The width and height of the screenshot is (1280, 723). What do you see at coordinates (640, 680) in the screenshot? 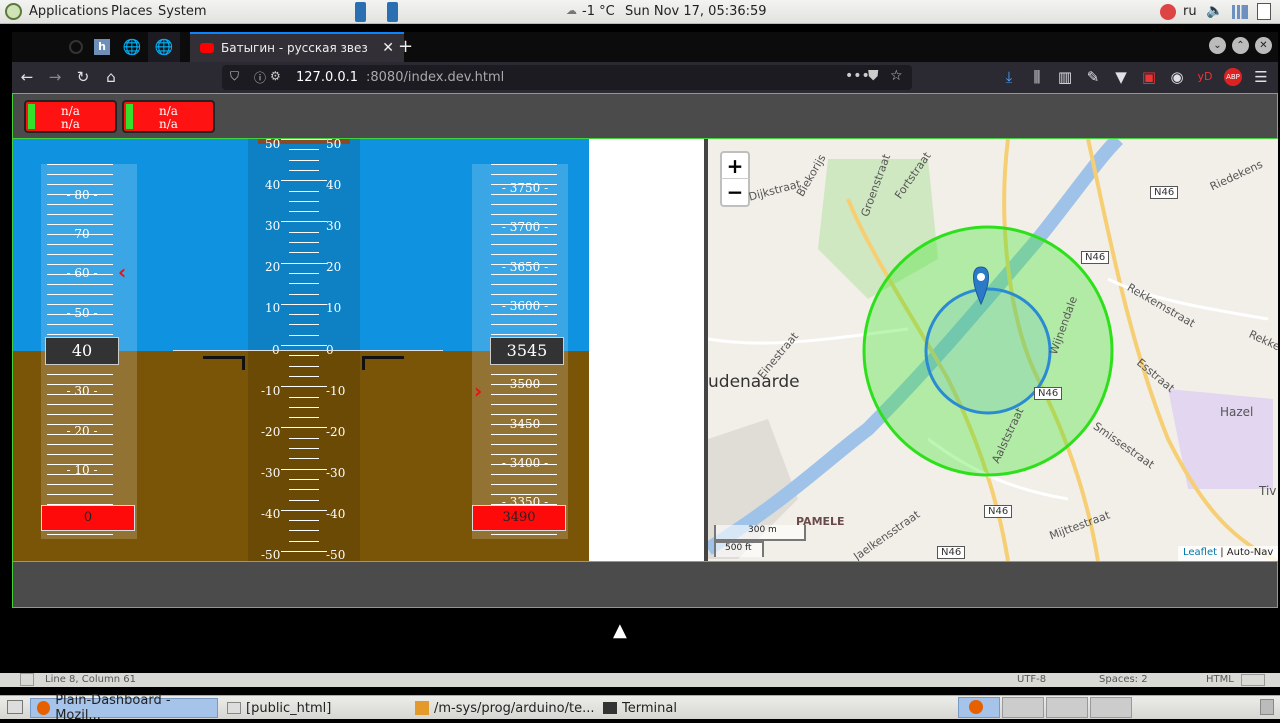
I see `editor-status-bar: Line 8, Column 61 UTF-8 Spaces: 2 HTML` at bounding box center [640, 680].